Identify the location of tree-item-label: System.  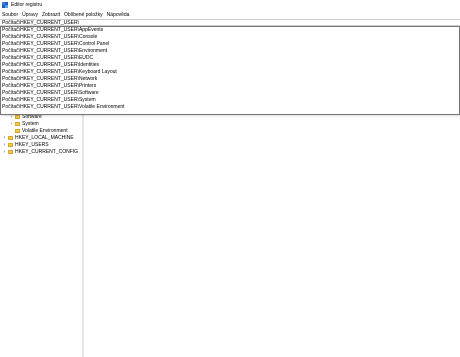
(30, 123).